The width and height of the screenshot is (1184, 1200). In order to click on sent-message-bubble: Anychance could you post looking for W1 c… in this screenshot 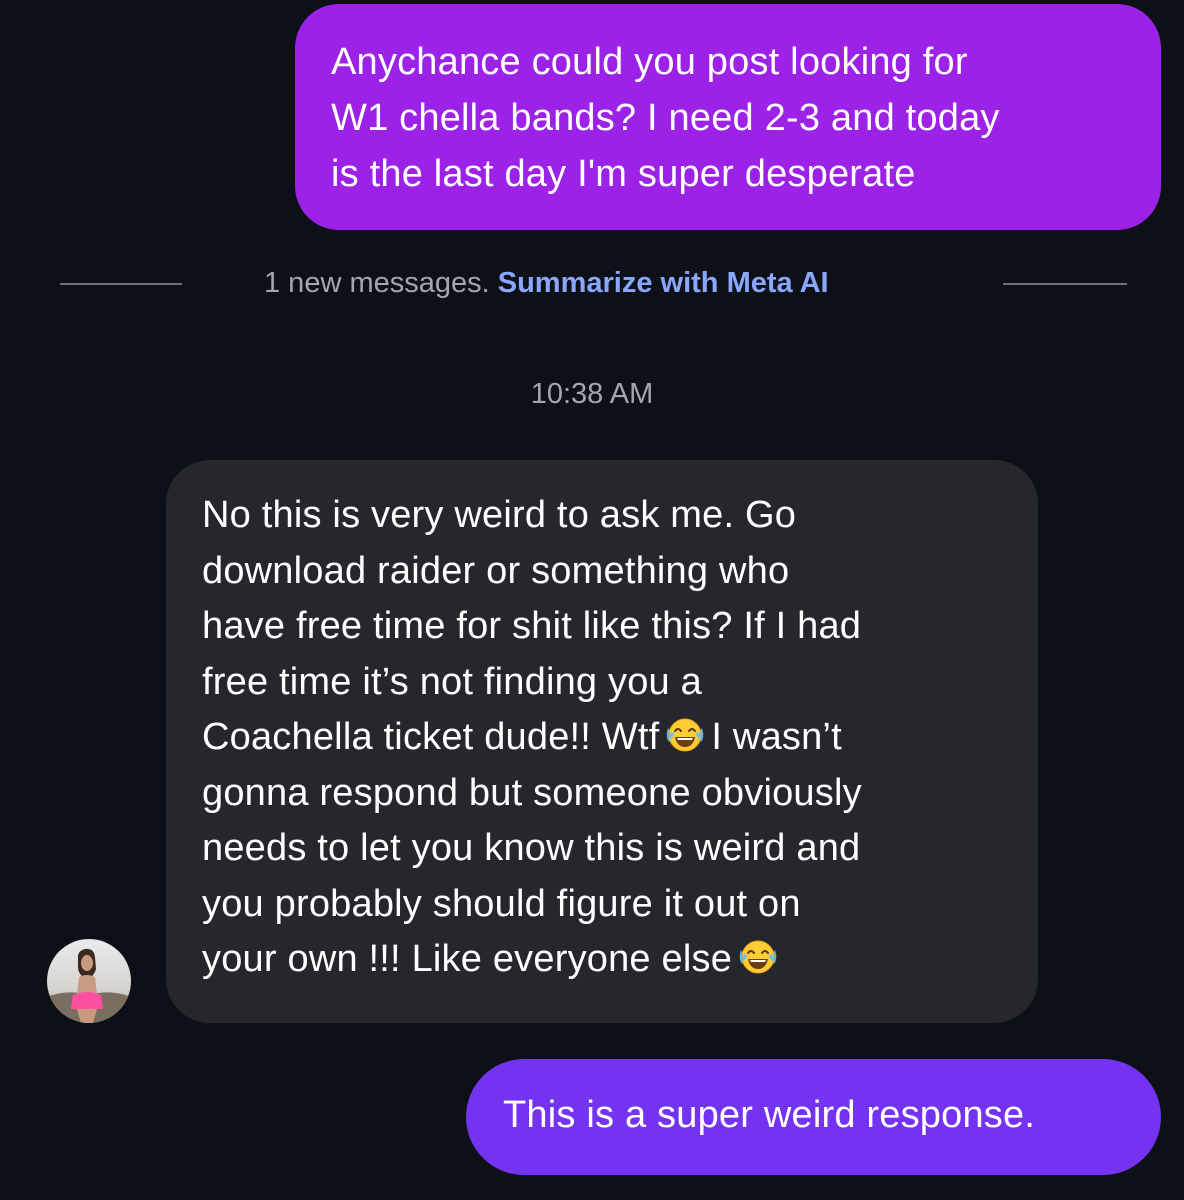, I will do `click(728, 117)`.